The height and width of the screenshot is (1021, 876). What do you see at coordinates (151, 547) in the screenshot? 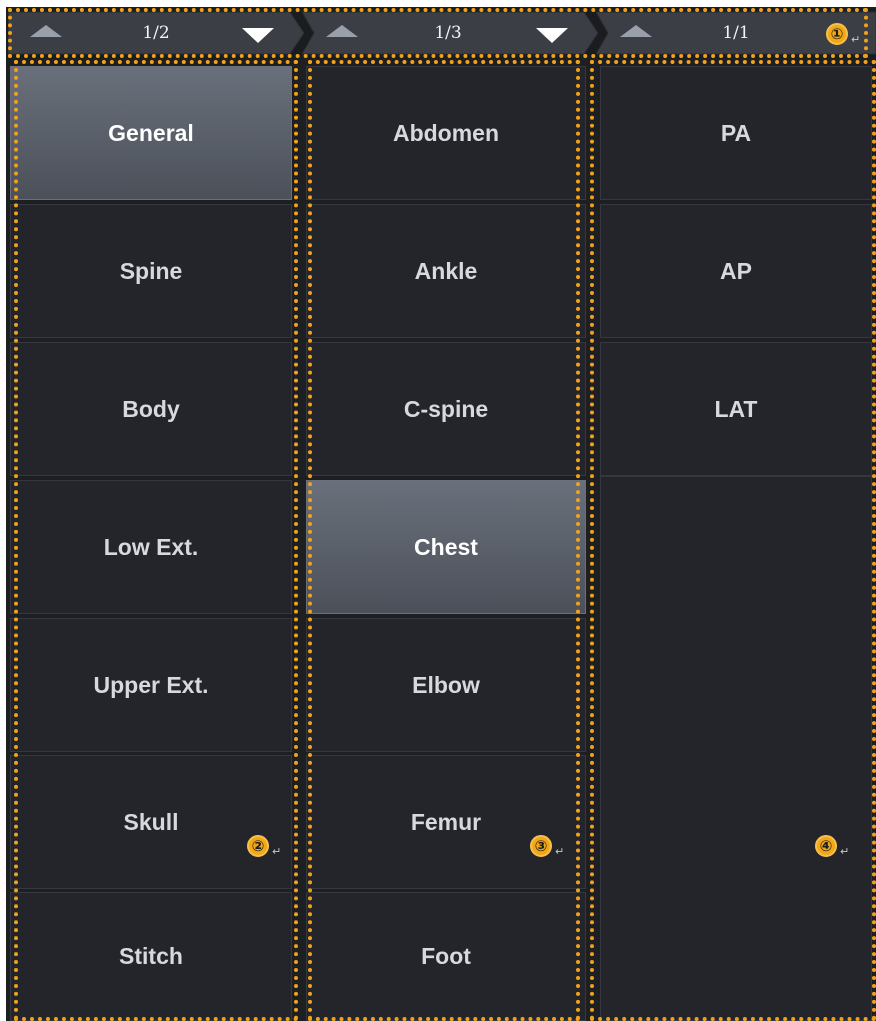
I see `list-item-low-ext: Low Ext.` at bounding box center [151, 547].